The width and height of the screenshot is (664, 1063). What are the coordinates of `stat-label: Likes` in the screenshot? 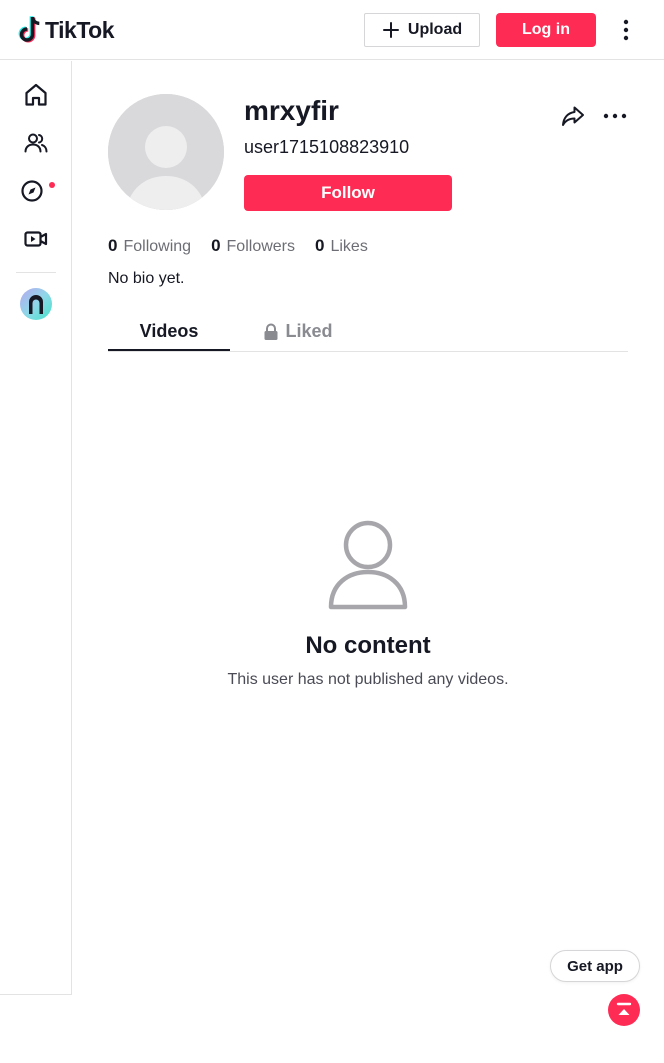 It's located at (349, 246).